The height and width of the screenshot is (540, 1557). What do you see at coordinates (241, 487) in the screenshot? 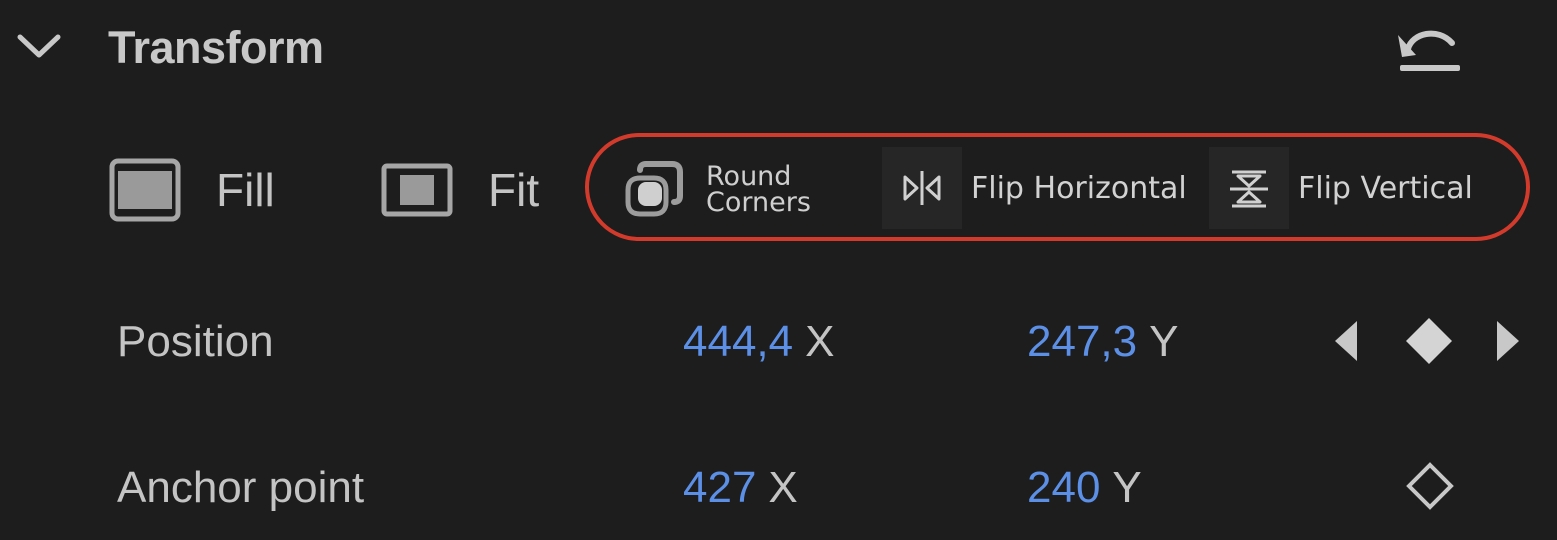
I see `anchor-point-label: Anchor point` at bounding box center [241, 487].